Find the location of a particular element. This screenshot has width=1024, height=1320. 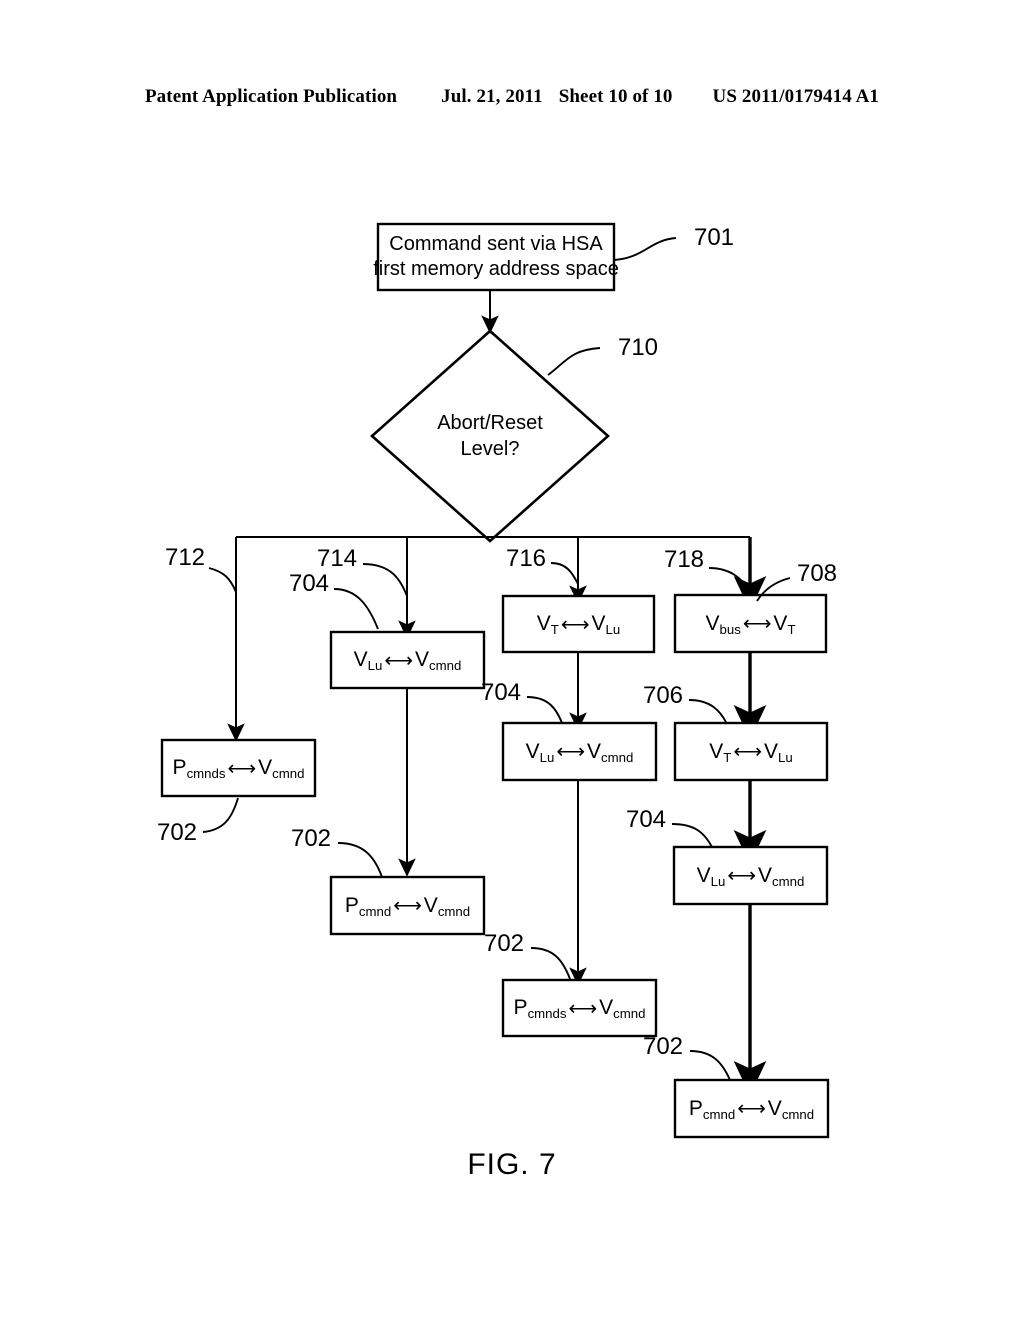

box-704-c is located at coordinates (750, 875).